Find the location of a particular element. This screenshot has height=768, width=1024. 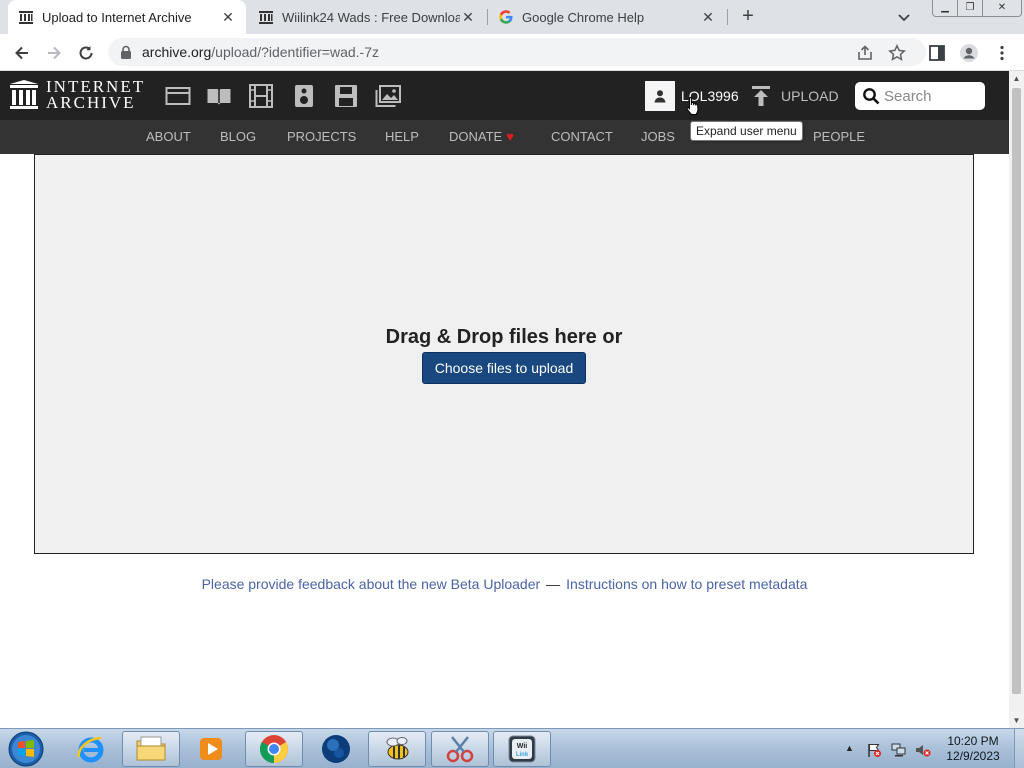

tab-upload-to-internet-archive: Upload to Internet Archive ✕ is located at coordinates (127, 17).